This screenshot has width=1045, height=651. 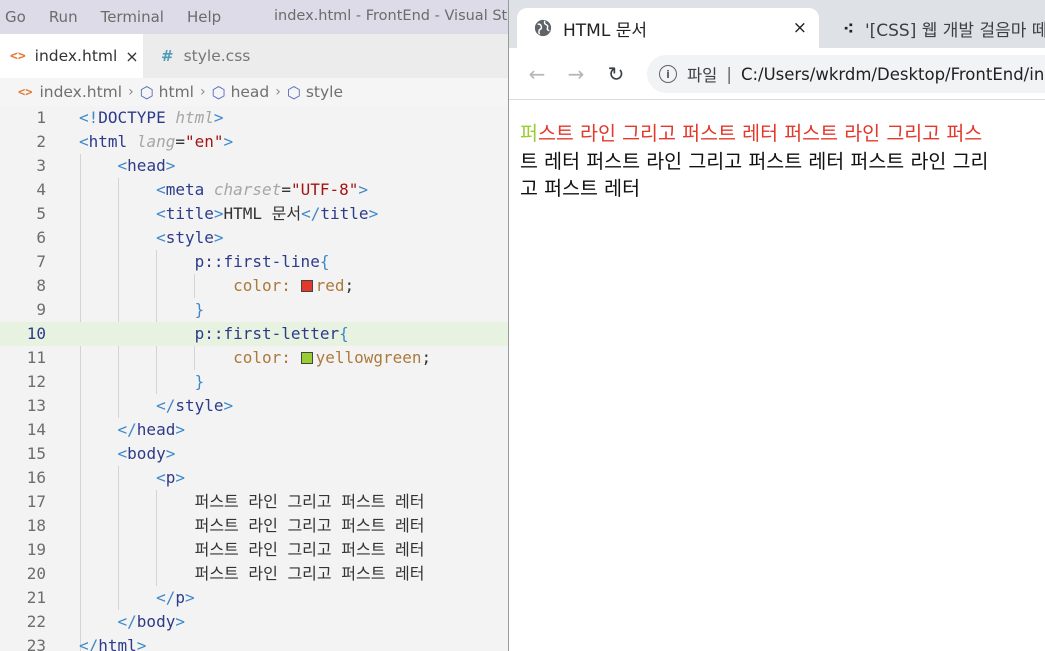 I want to click on code-line: 22 </body>, so click(x=254, y=622).